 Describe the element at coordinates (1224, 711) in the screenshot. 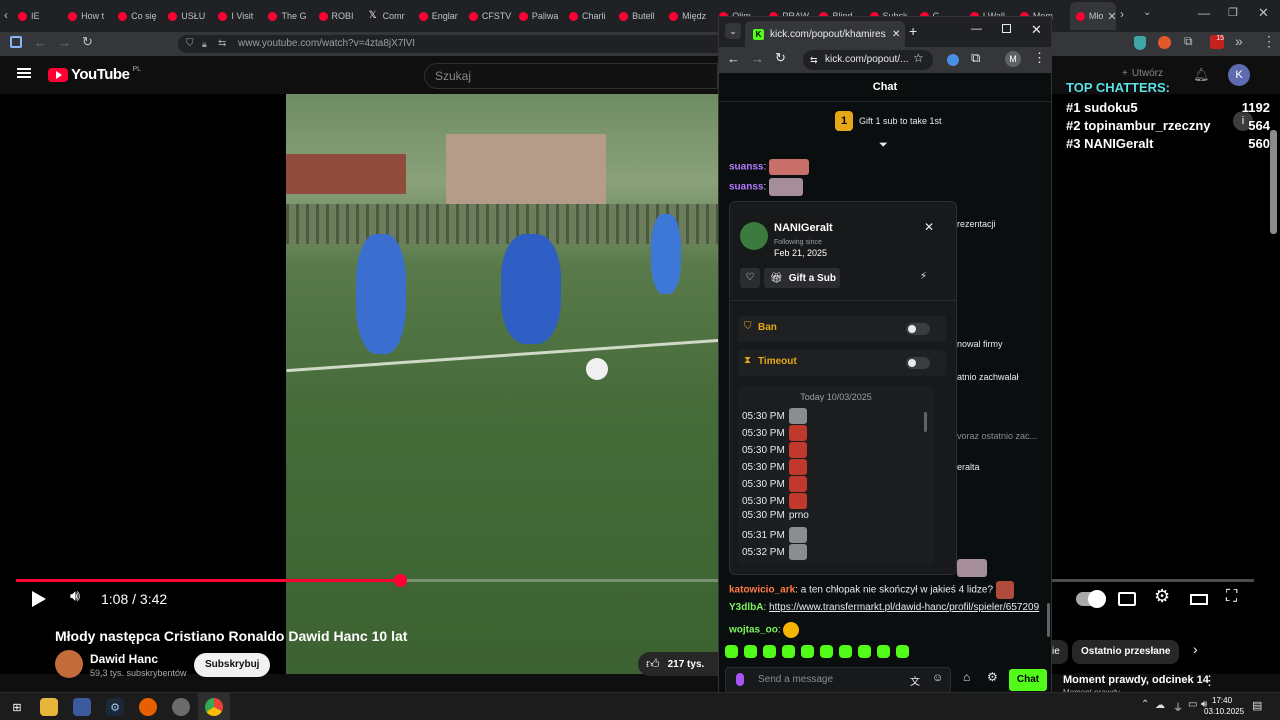

I see `clock-date: 03.10.2025` at that location.